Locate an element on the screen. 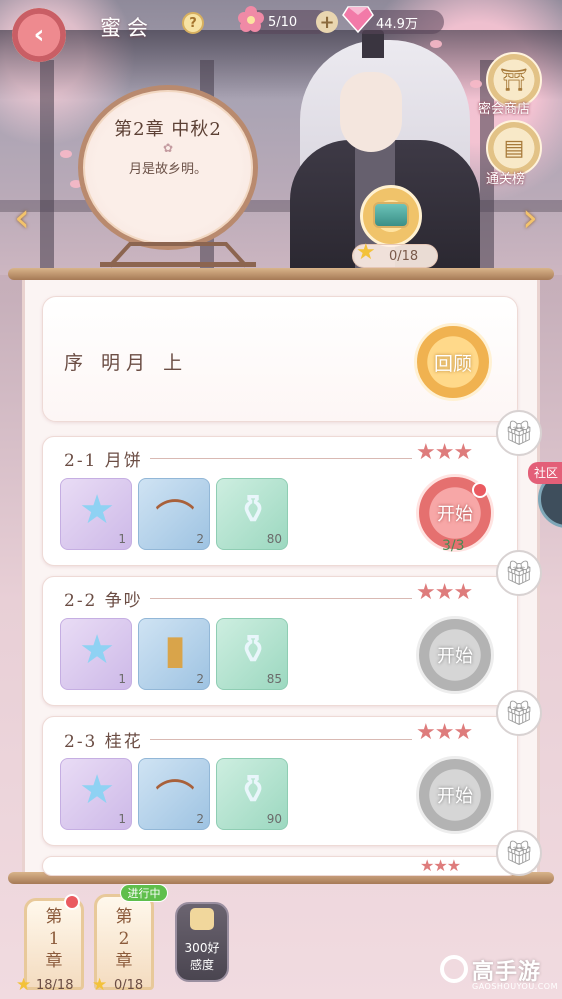 The height and width of the screenshot is (999, 562). tab-label-line: 1 is located at coordinates (54, 939).